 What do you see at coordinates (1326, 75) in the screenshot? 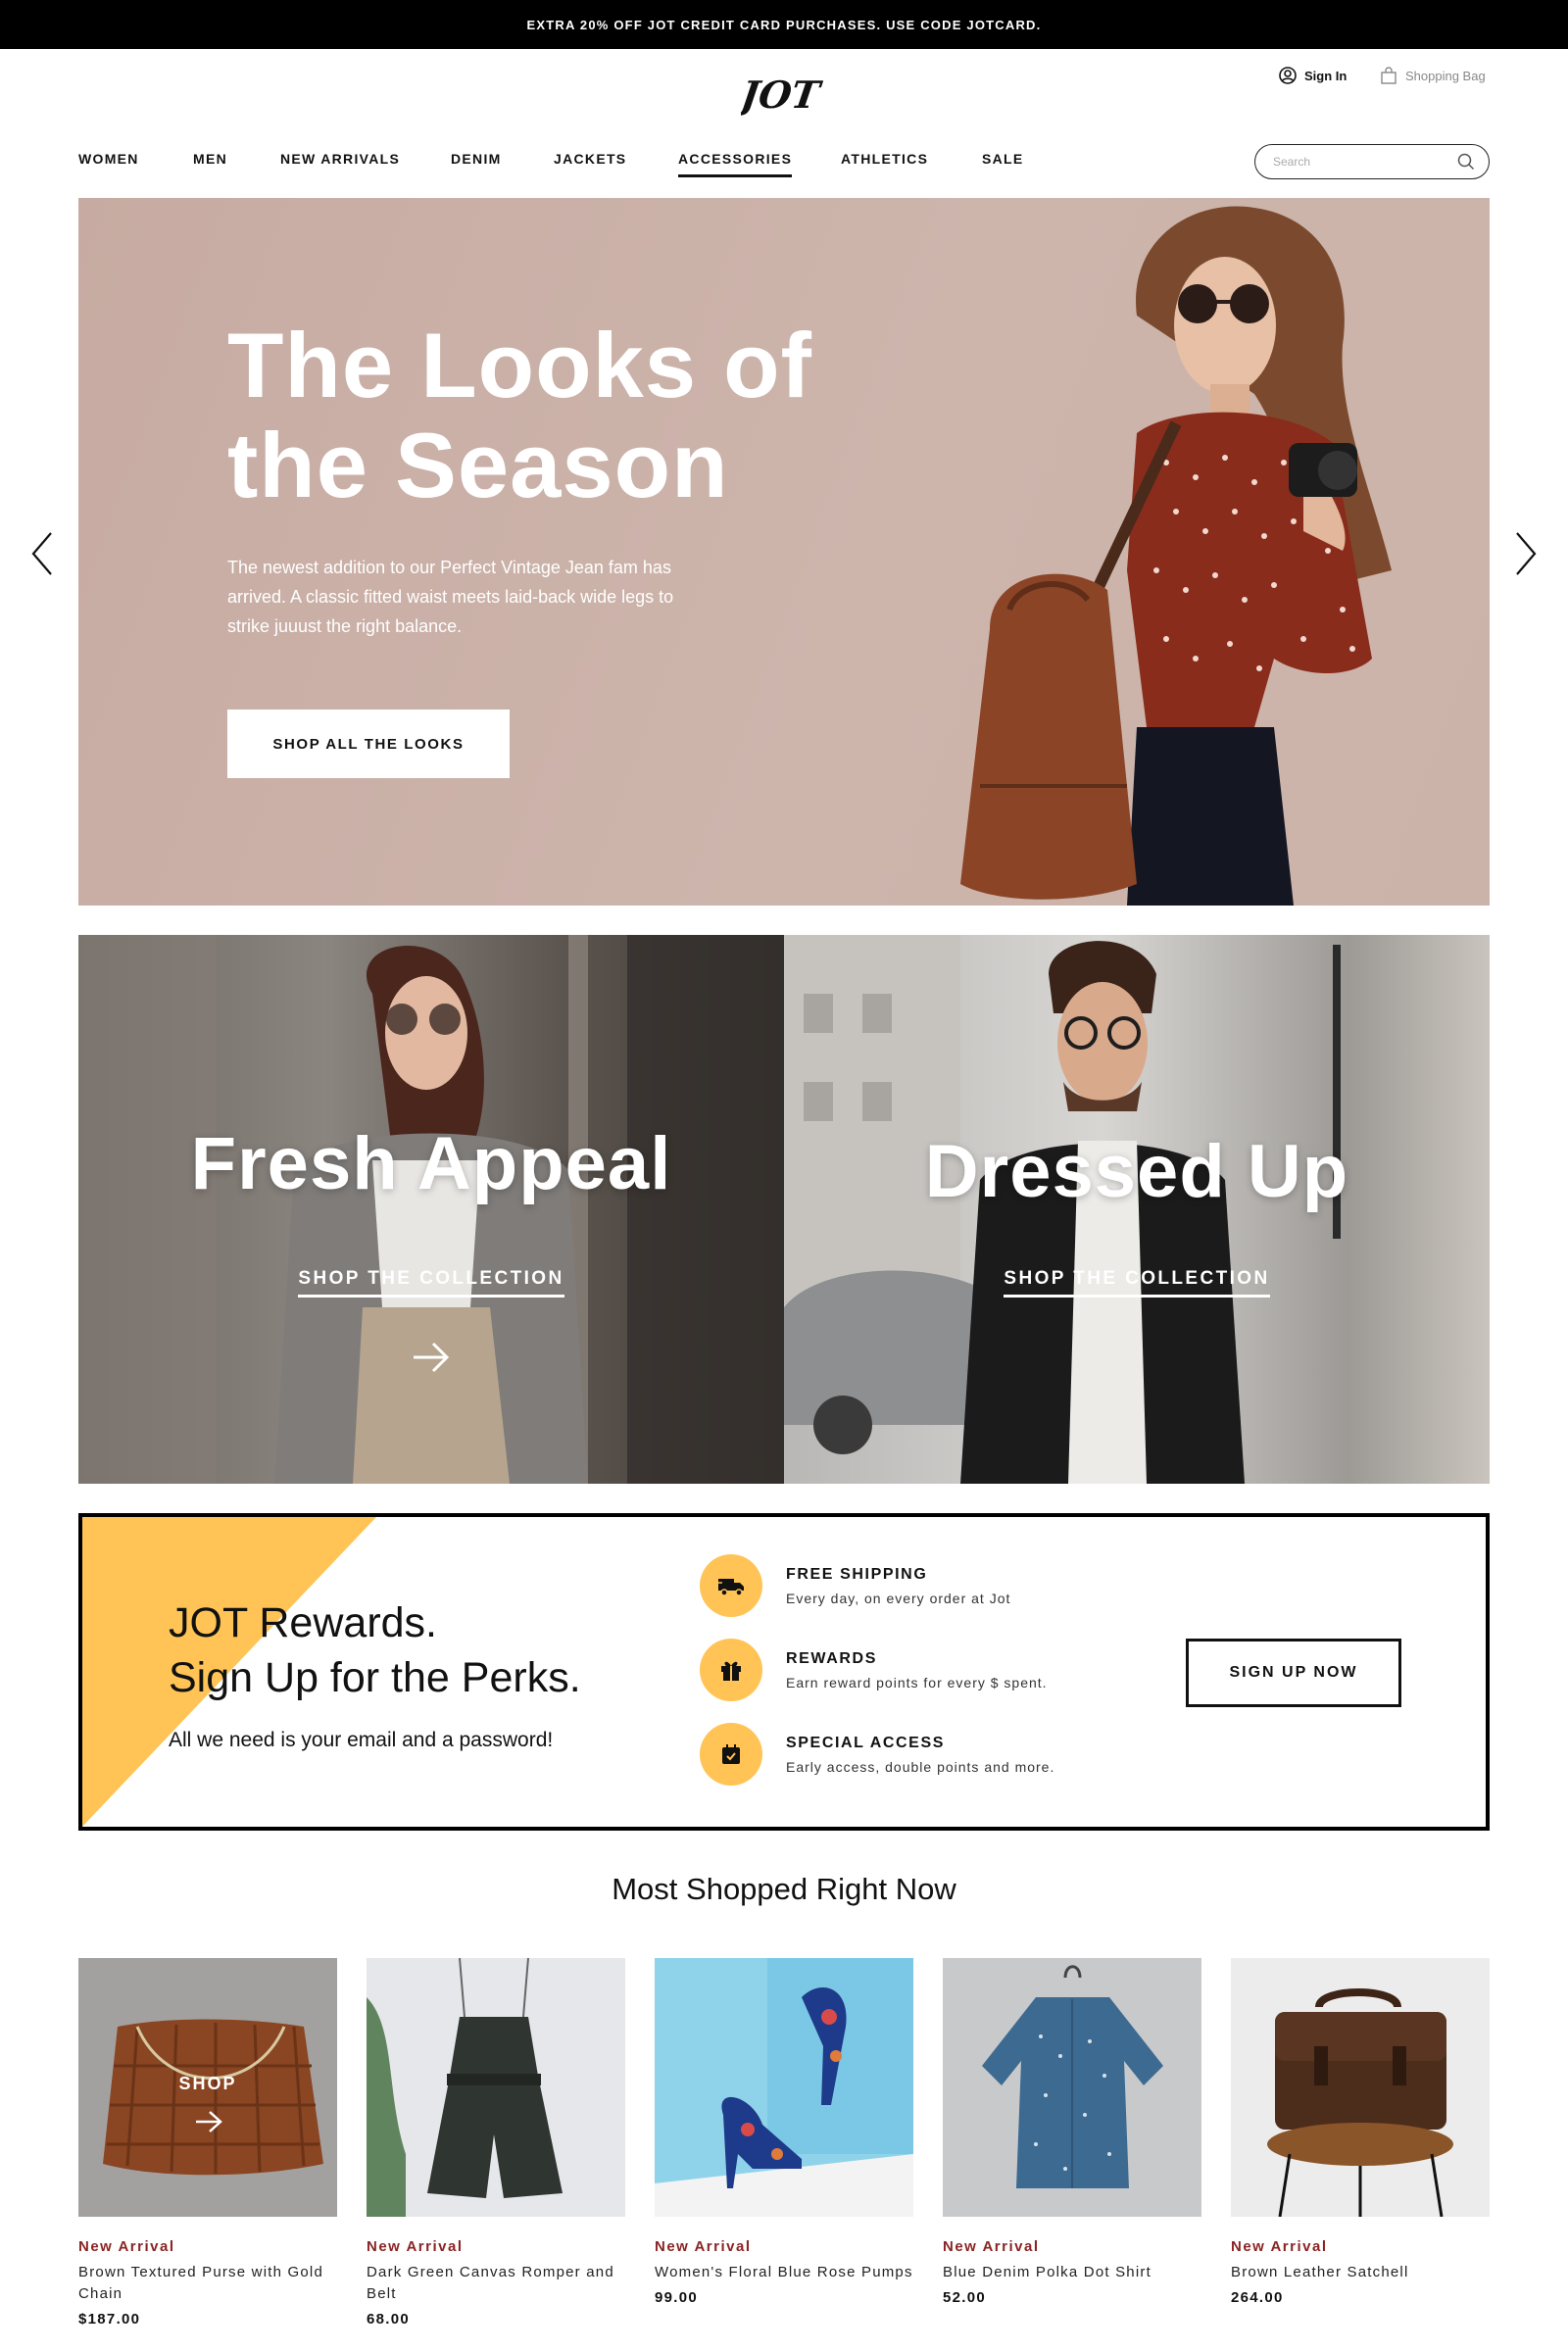
I see `sign-in-label: Sign In` at bounding box center [1326, 75].